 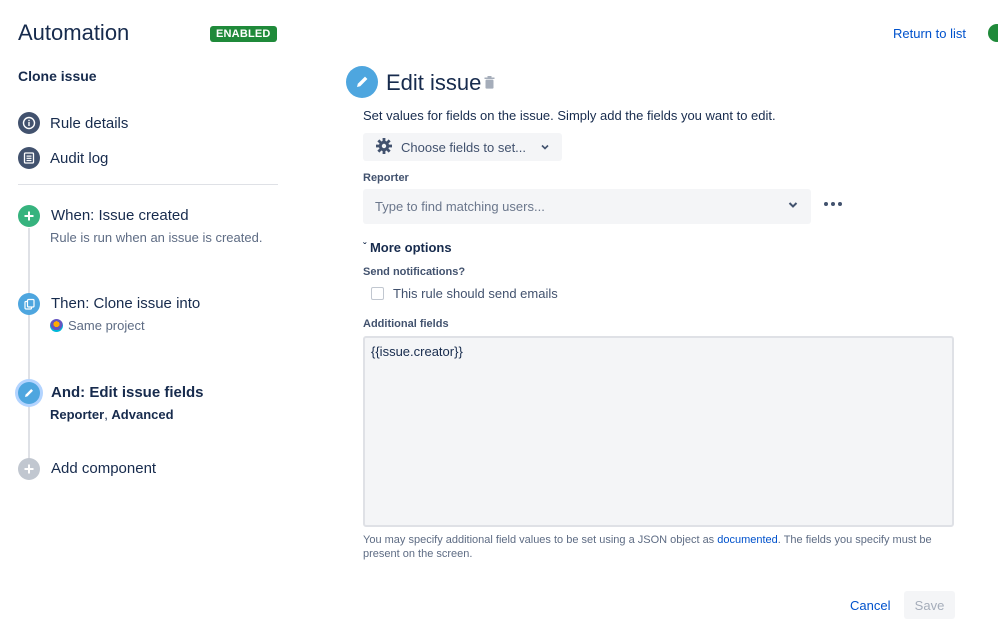 What do you see at coordinates (74, 32) in the screenshot?
I see `page-title: Automation` at bounding box center [74, 32].